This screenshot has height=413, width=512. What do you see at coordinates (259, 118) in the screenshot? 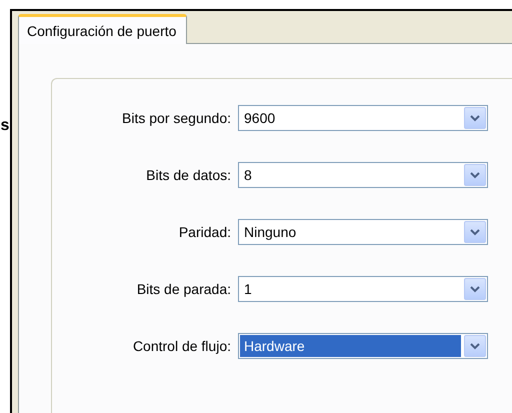
I see `dropdown-value: 9600` at bounding box center [259, 118].